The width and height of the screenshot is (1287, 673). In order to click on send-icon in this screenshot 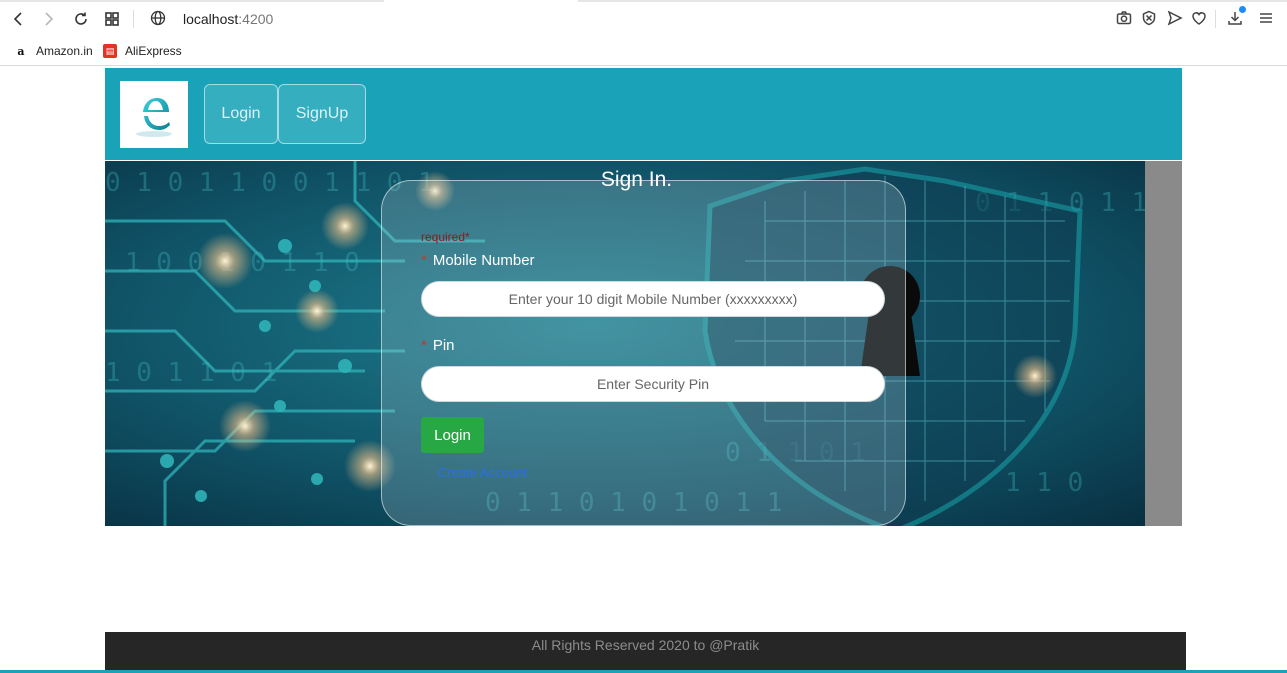, I will do `click(1176, 19)`.